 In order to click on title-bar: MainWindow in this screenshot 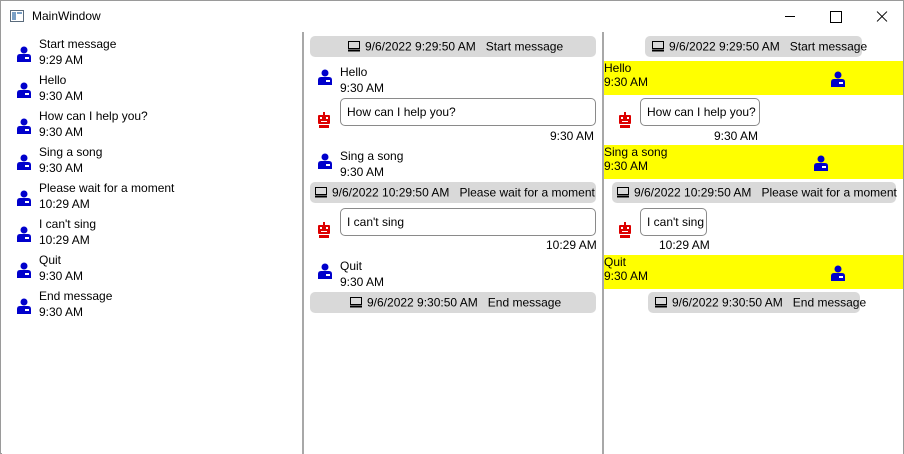, I will do `click(452, 16)`.